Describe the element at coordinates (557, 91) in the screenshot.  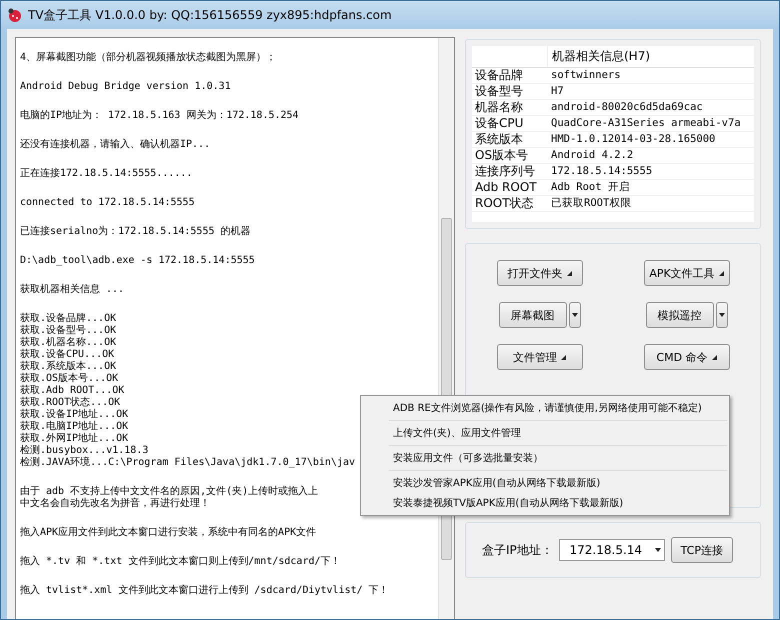
I see `table-cell-text: H7` at that location.